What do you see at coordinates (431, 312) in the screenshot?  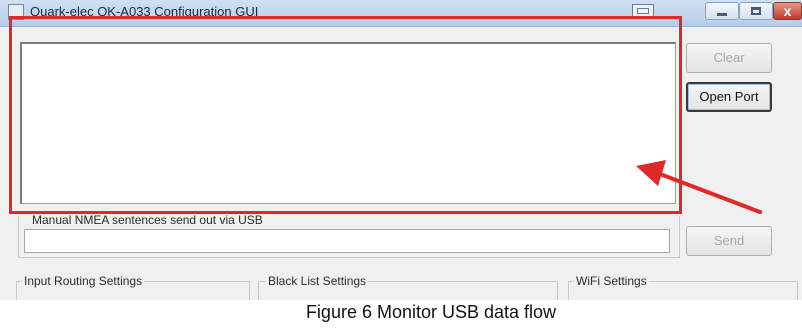 I see `figure-caption: Figure 6 Monitor USB data flow` at bounding box center [431, 312].